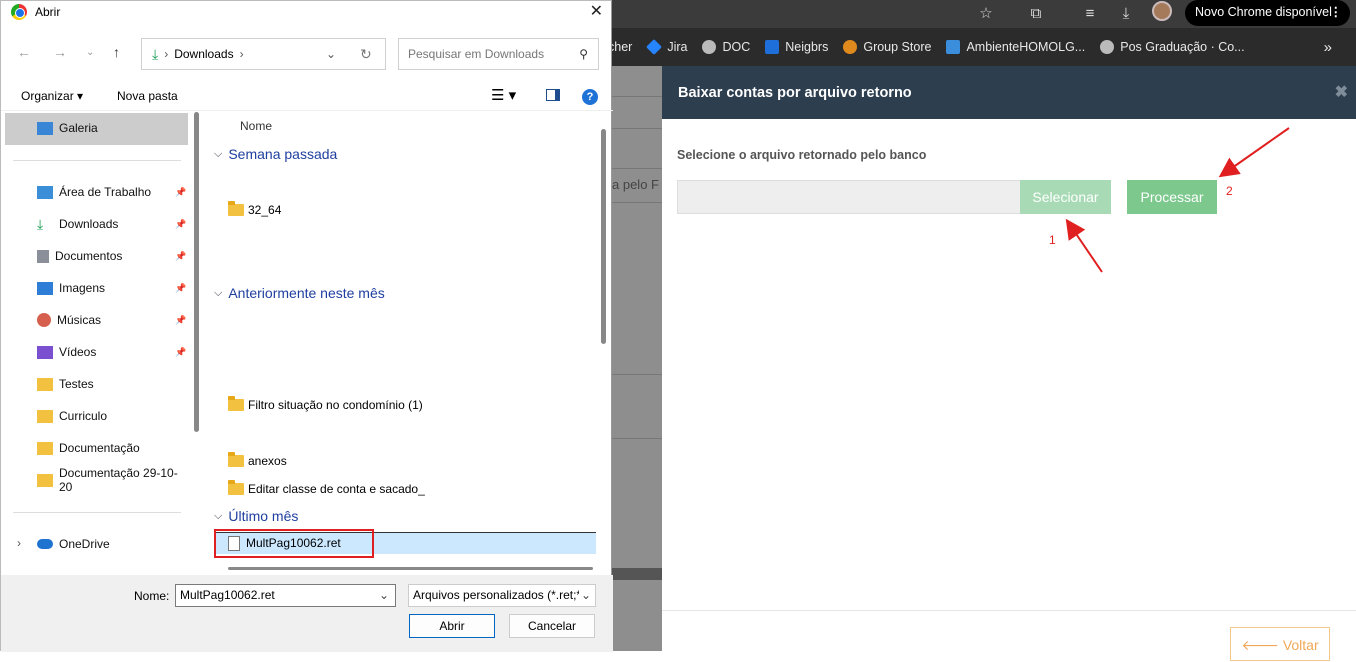  I want to click on nav-item-documentacao-29: Documentação 29-10-20, so click(114, 480).